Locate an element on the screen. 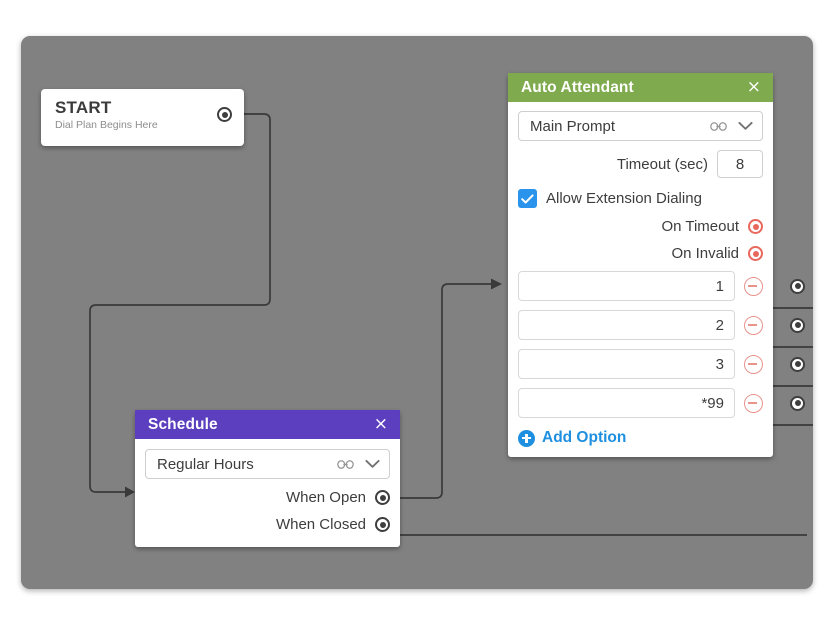  option-3-input: 3 is located at coordinates (626, 364).